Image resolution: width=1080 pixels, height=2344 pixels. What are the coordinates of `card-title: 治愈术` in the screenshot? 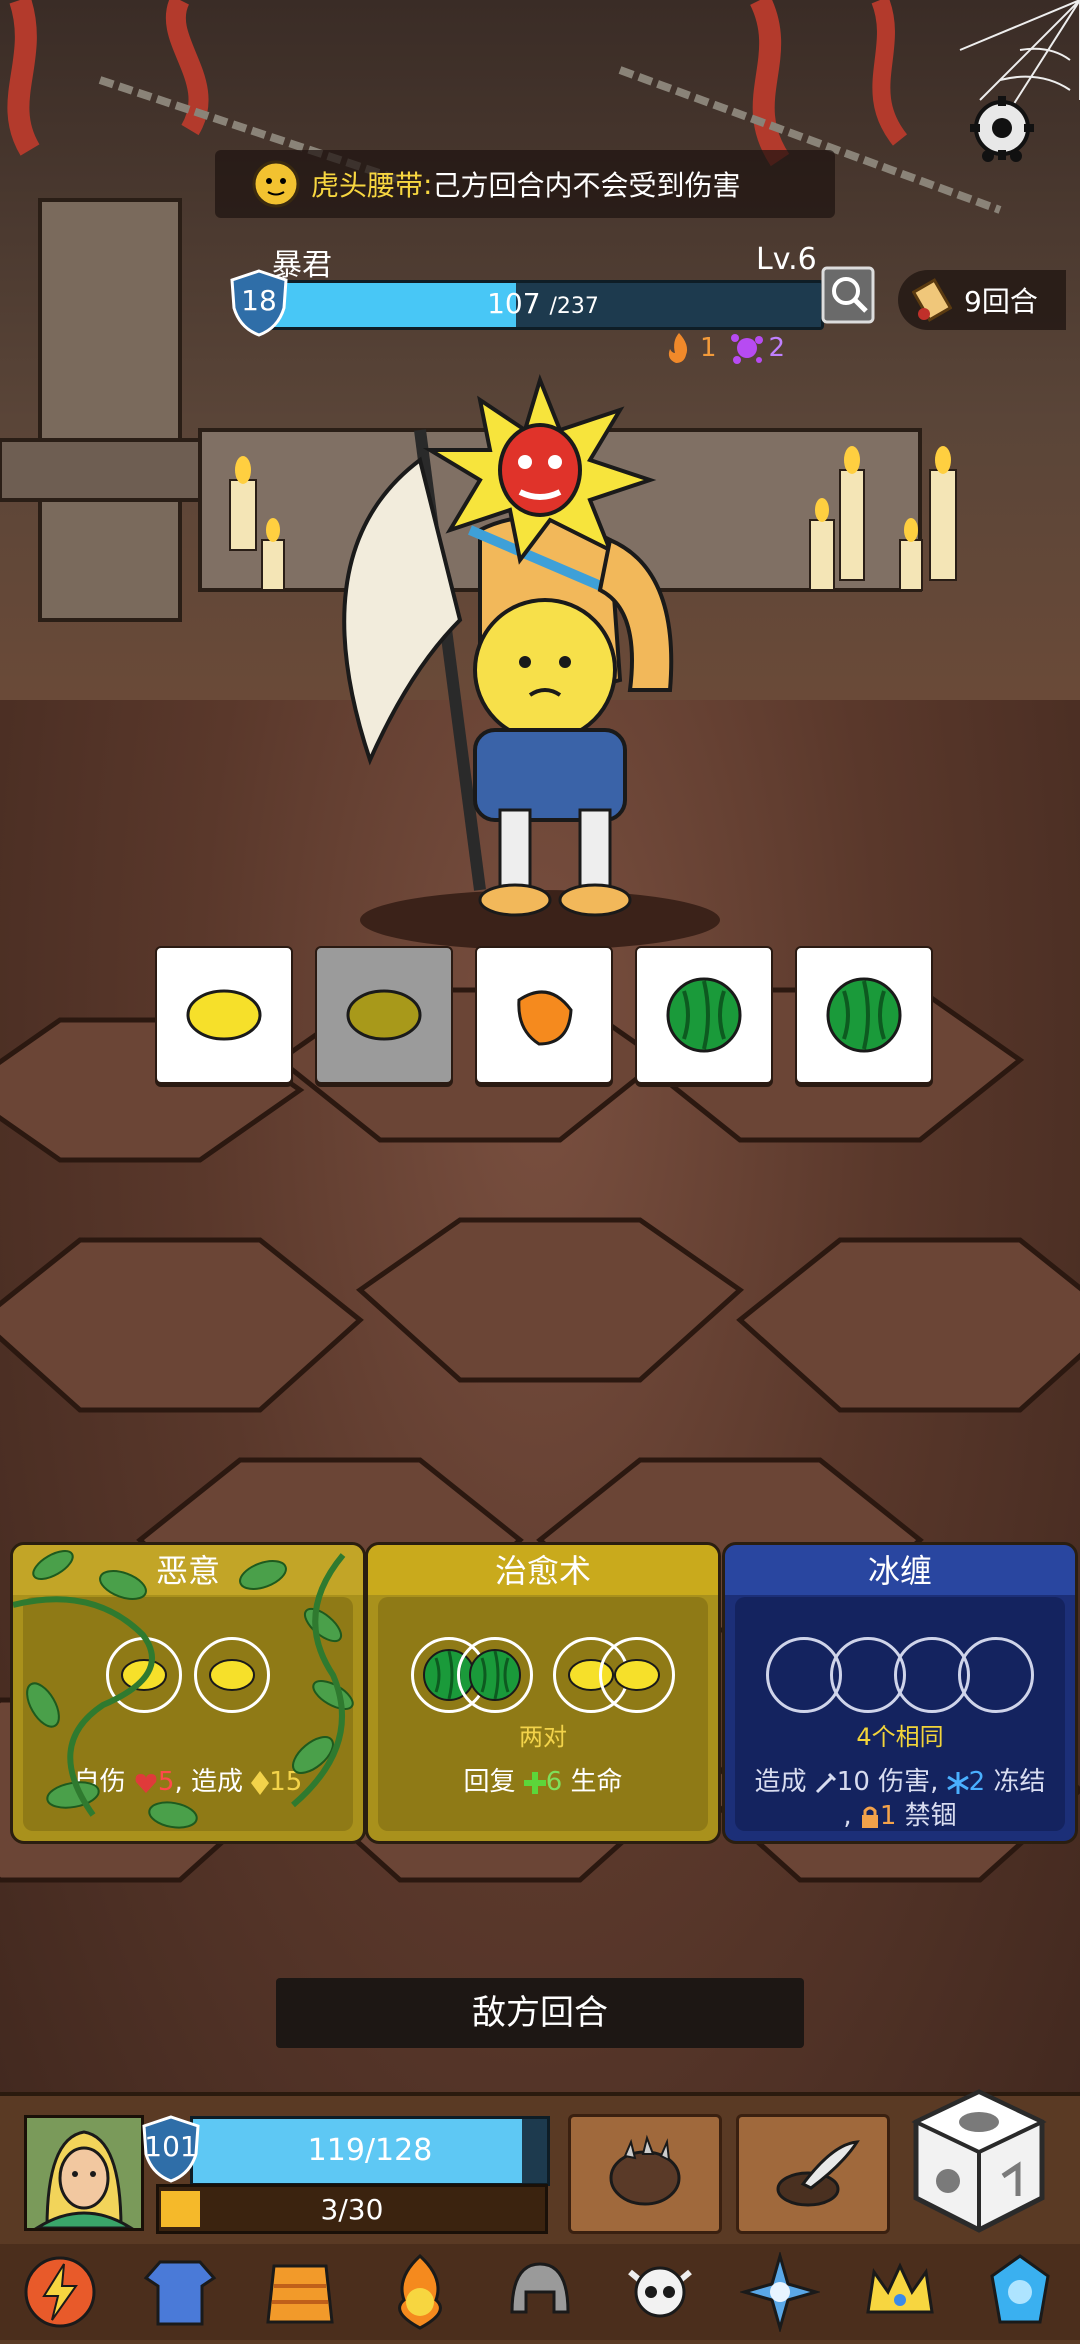 It's located at (543, 1570).